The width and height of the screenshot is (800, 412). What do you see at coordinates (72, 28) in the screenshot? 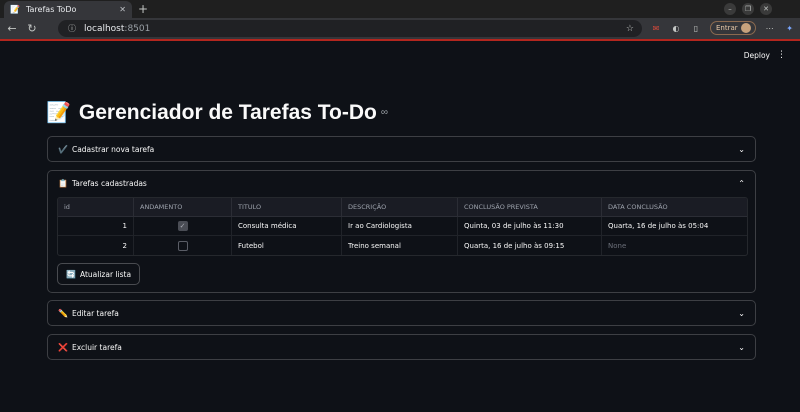
I see `site-info-icon: ⓘ` at bounding box center [72, 28].